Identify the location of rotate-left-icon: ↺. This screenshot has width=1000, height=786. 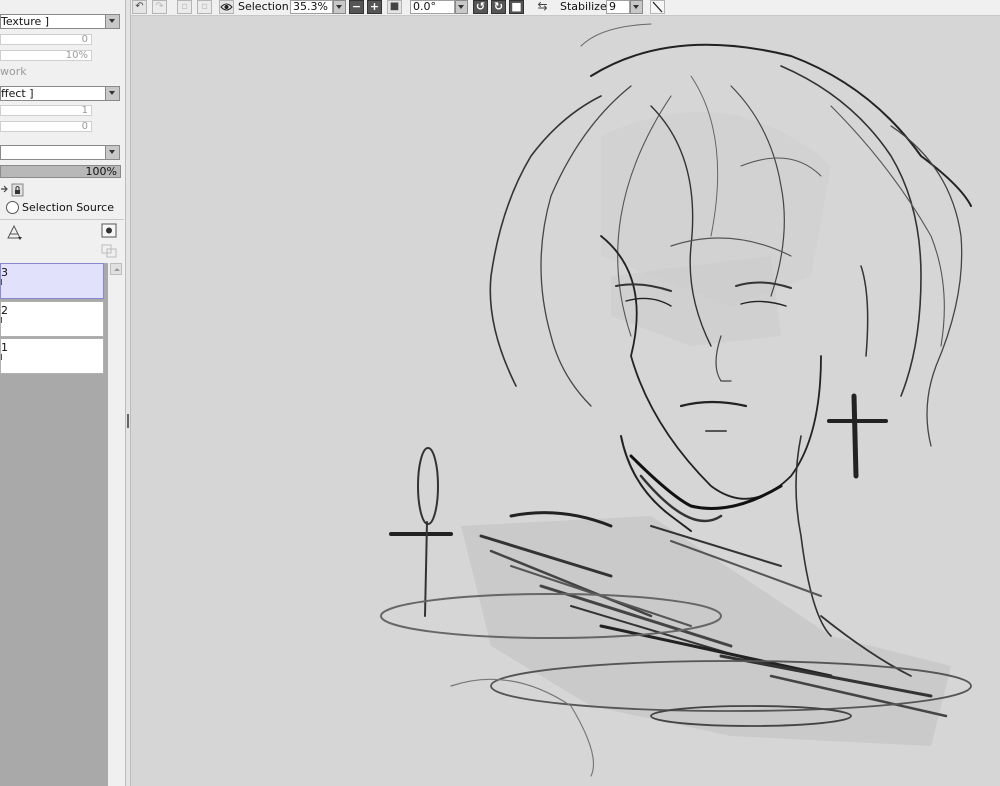
(480, 6).